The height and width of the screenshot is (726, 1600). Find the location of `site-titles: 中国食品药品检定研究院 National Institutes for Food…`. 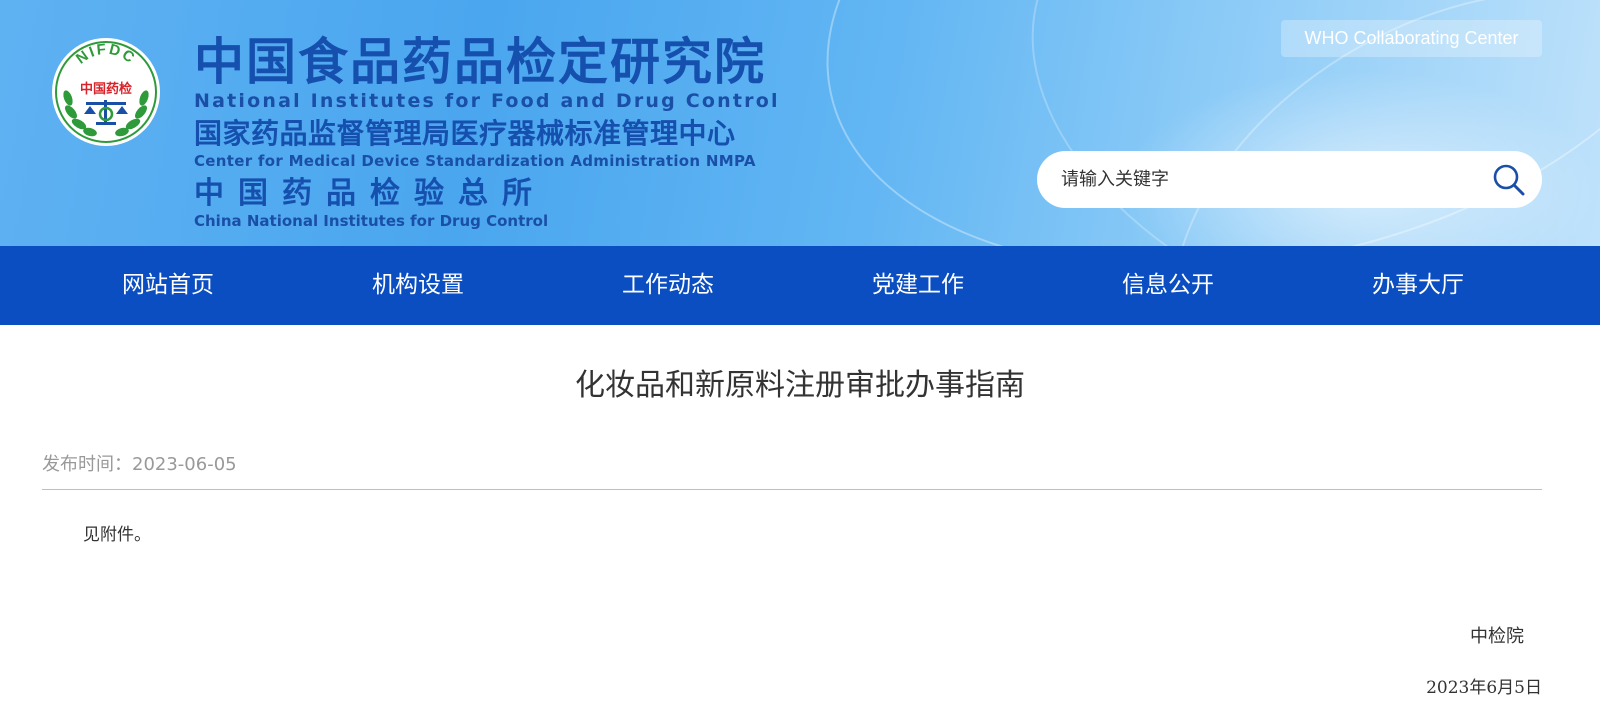

site-titles: 中国食品药品检定研究院 National Institutes for Food… is located at coordinates (487, 132).